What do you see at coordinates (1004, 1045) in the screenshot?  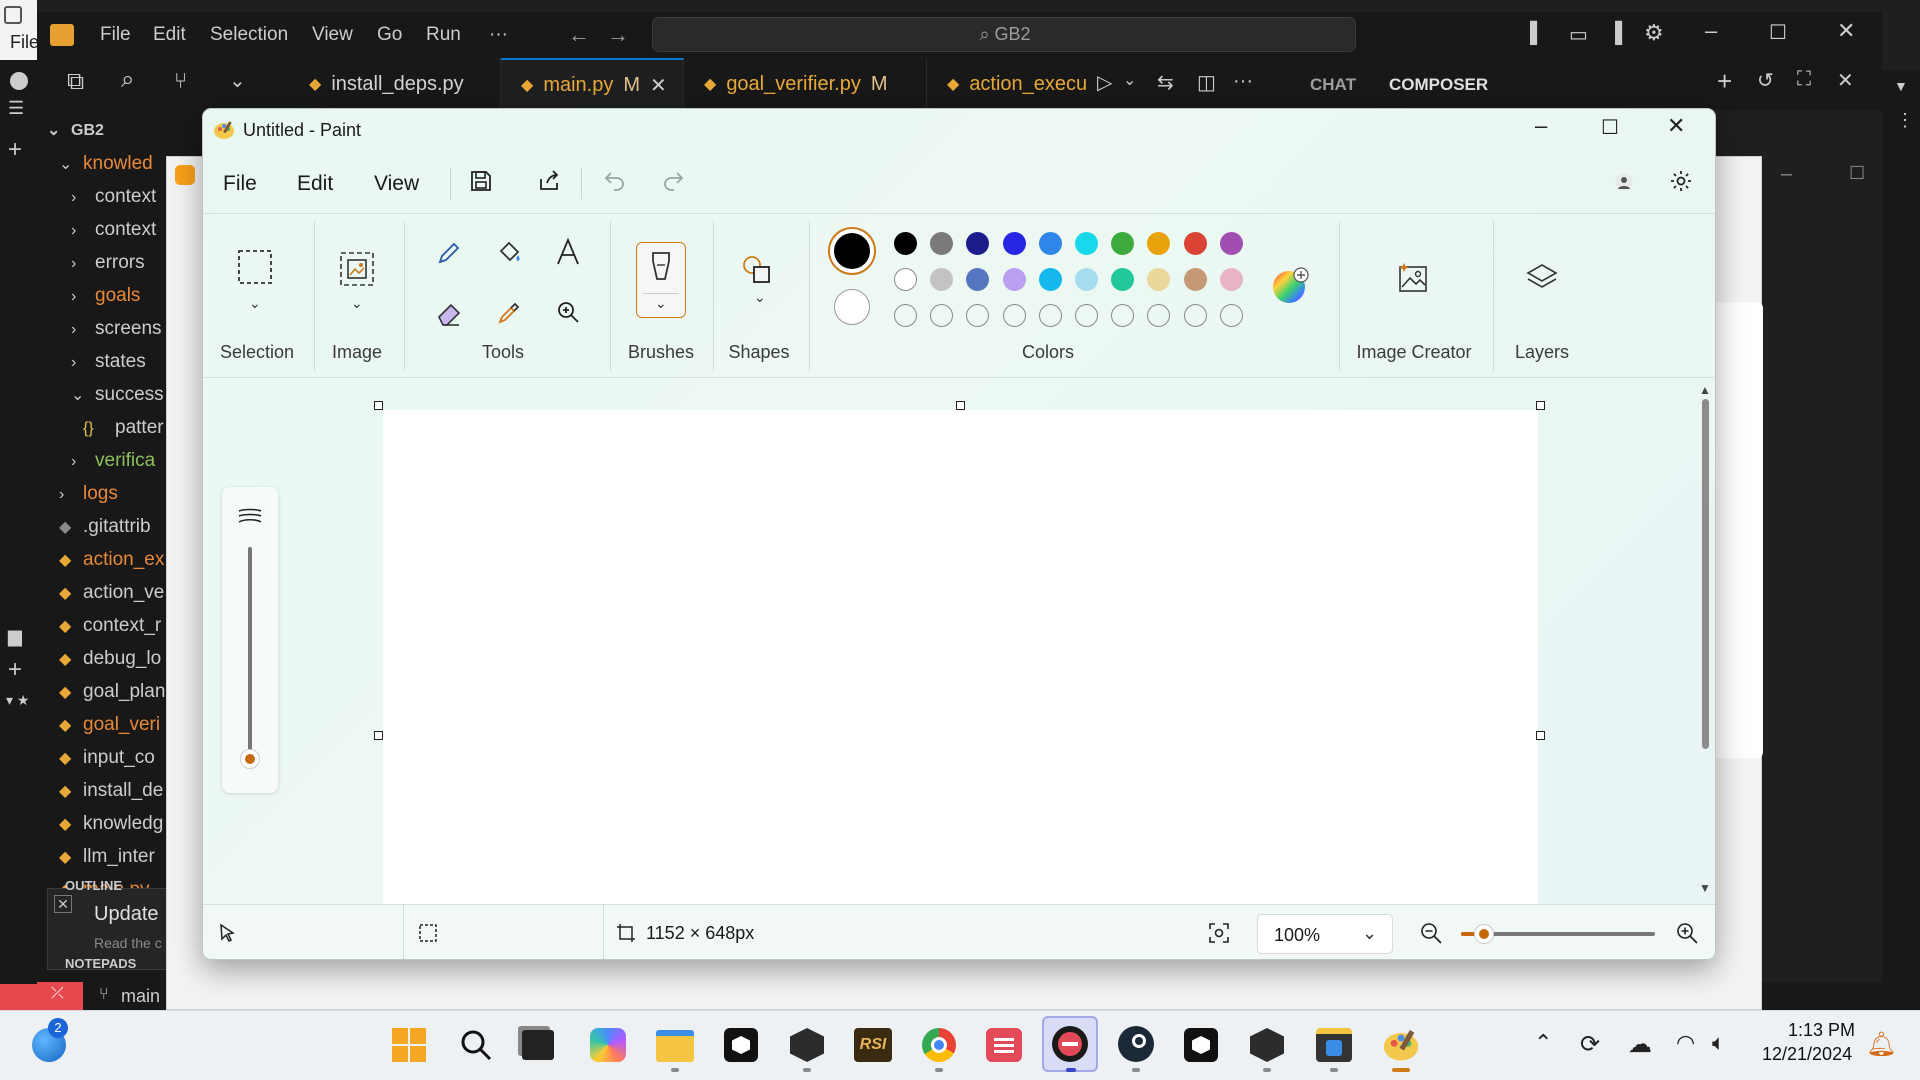 I see `todo-app-icon` at bounding box center [1004, 1045].